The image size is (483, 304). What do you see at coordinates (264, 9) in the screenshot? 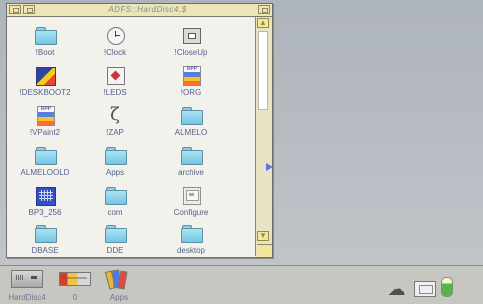
I see `toggle-size-icon` at bounding box center [264, 9].